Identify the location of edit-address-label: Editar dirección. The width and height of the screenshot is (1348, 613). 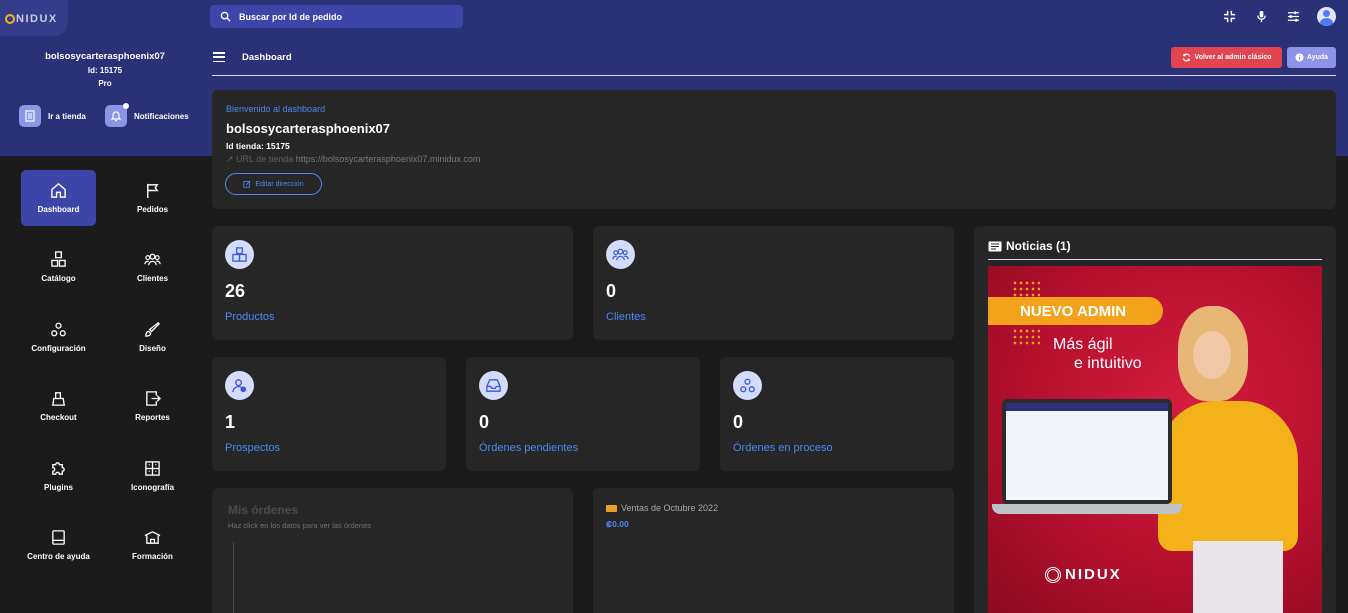
(279, 184).